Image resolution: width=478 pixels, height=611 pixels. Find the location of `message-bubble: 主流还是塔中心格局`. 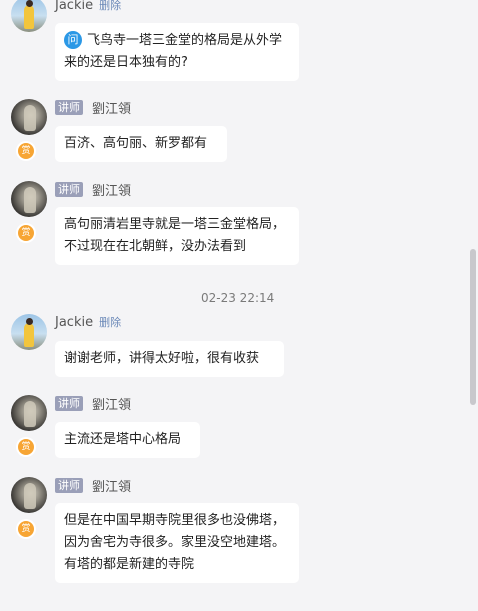

message-bubble: 主流还是塔中心格局 is located at coordinates (127, 440).